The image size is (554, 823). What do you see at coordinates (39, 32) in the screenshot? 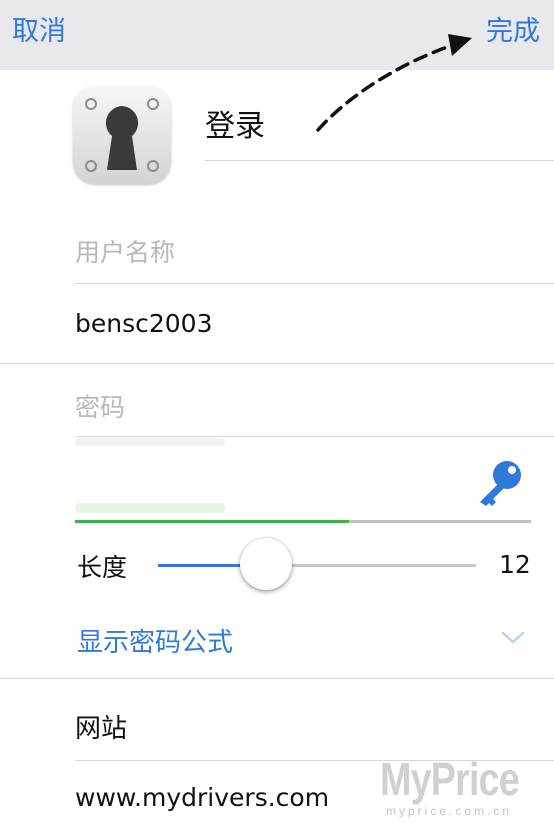
I see `cancel-button: 取消` at bounding box center [39, 32].